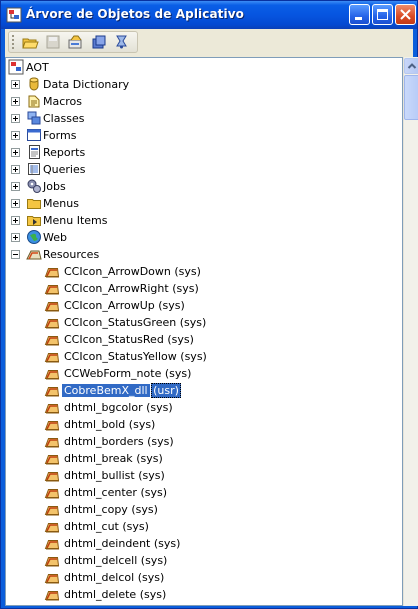 The height and width of the screenshot is (609, 418). Describe the element at coordinates (122, 42) in the screenshot. I see `find-icon` at that location.